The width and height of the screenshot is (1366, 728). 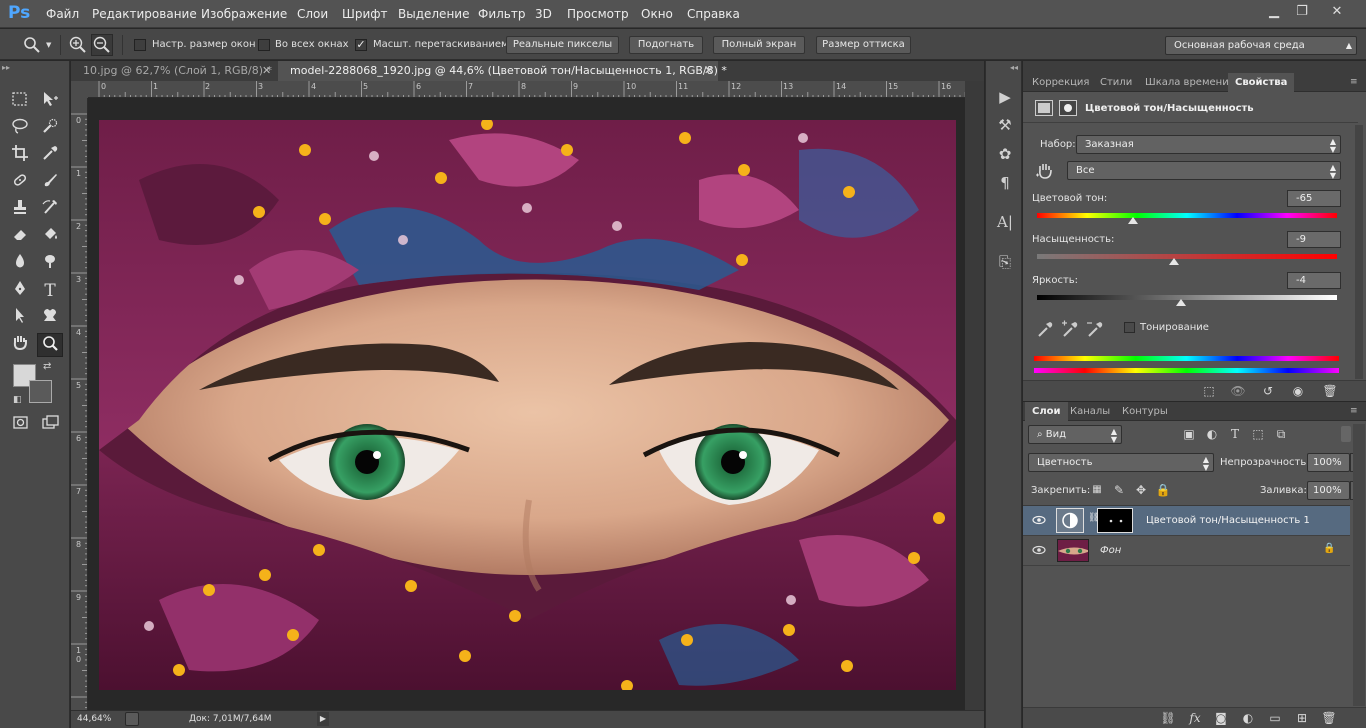 What do you see at coordinates (20, 237) in the screenshot?
I see `eraser-tool-icon` at bounding box center [20, 237].